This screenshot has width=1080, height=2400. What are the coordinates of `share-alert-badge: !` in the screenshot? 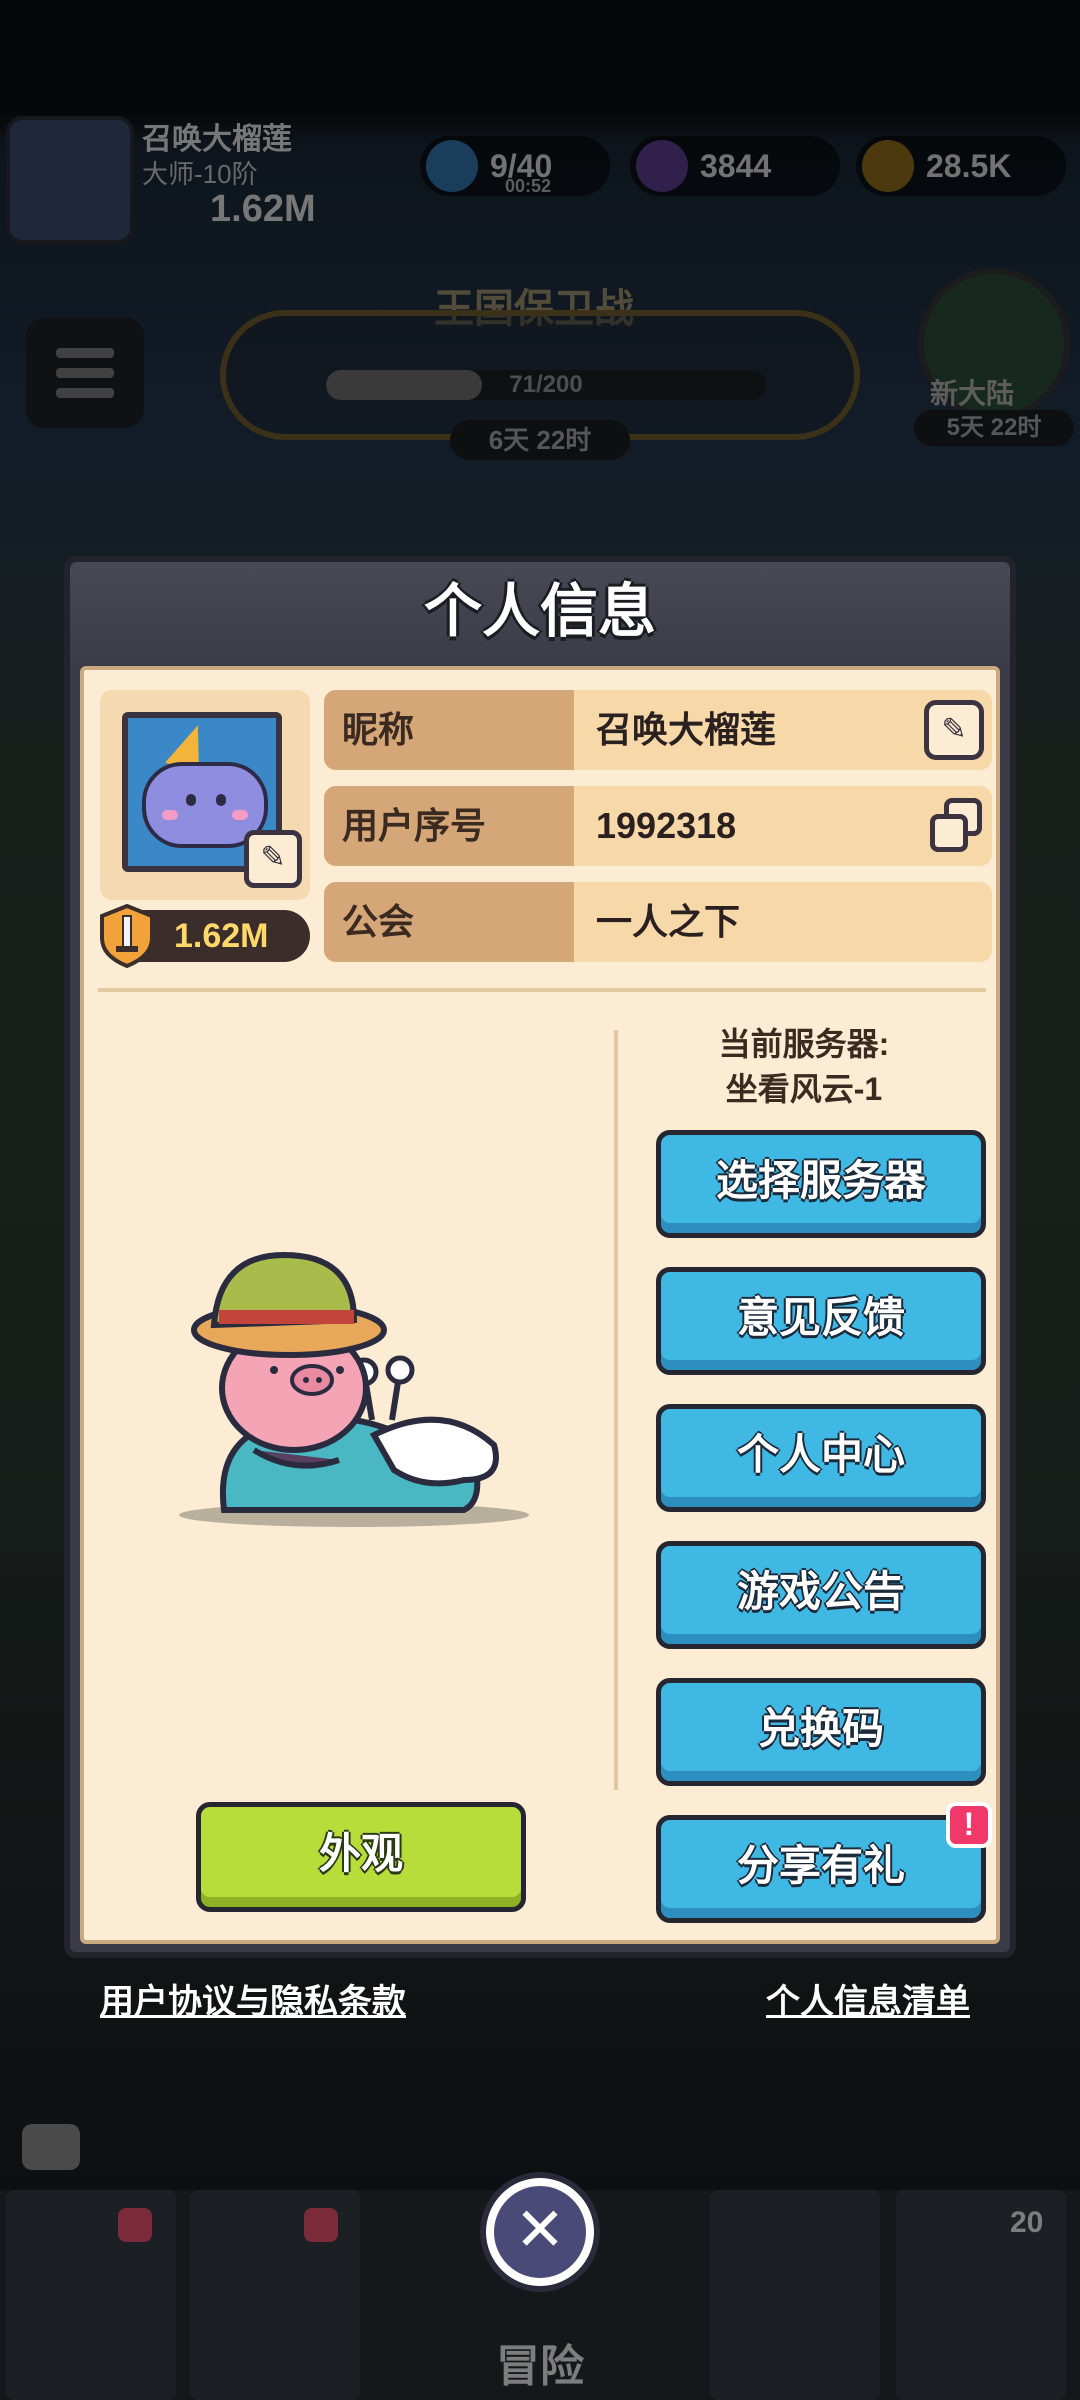 It's located at (969, 1825).